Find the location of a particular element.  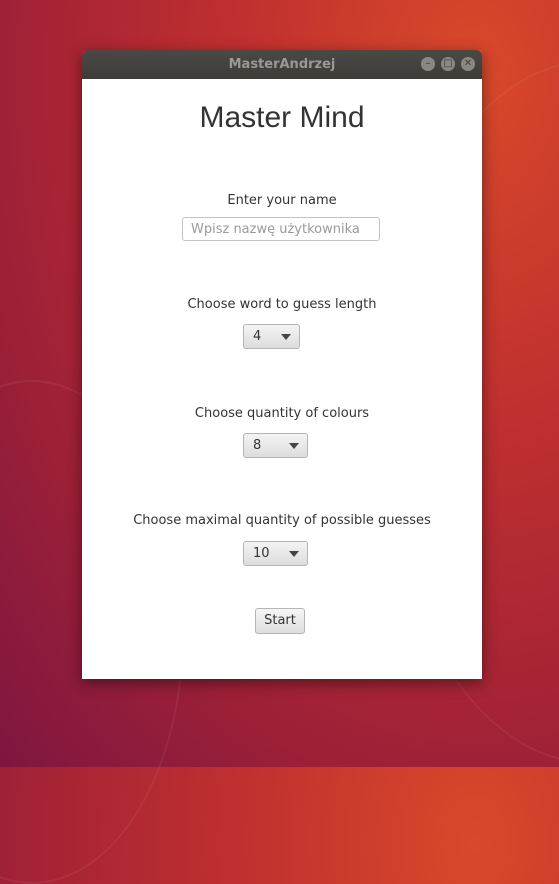

name-label: Enter your name is located at coordinates (282, 200).